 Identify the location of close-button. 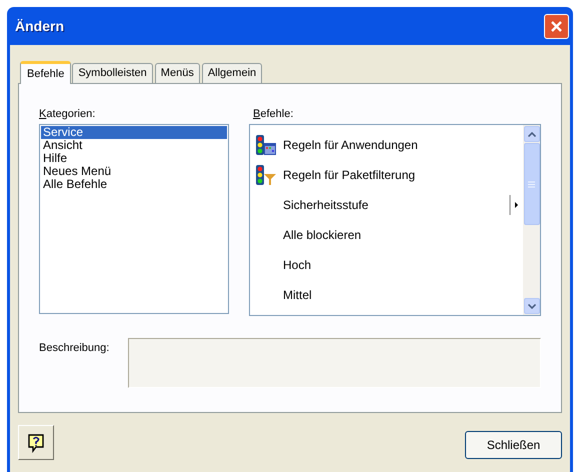
(556, 26).